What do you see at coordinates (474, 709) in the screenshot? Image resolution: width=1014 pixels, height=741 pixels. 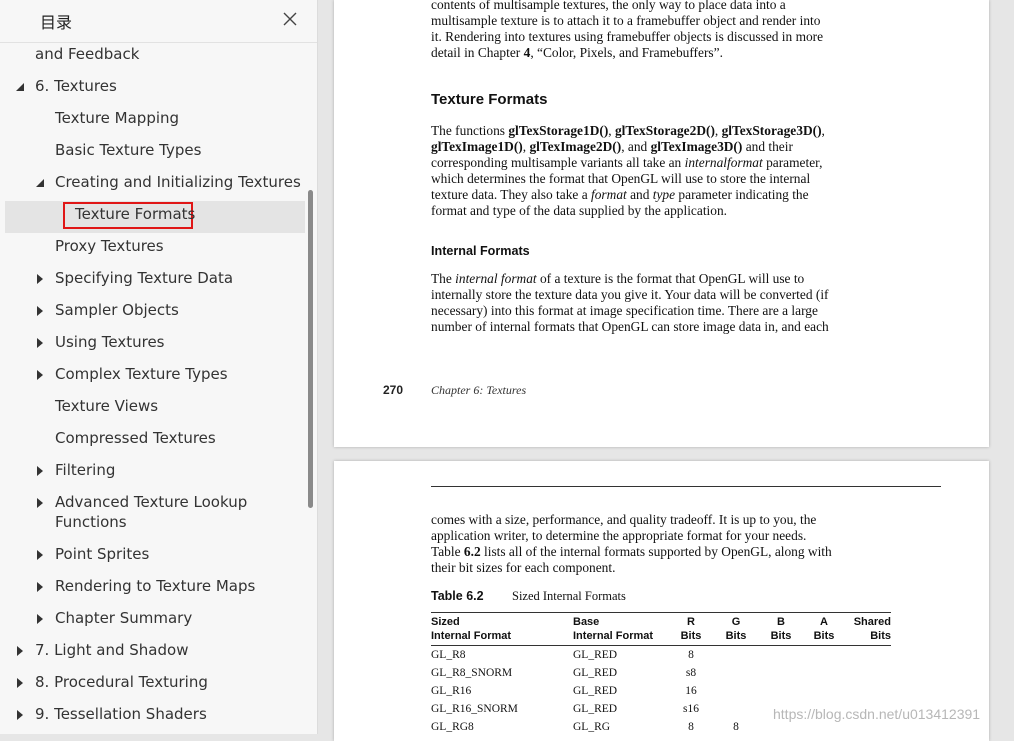 I see `table-cell: GL_R16_SNORM` at bounding box center [474, 709].